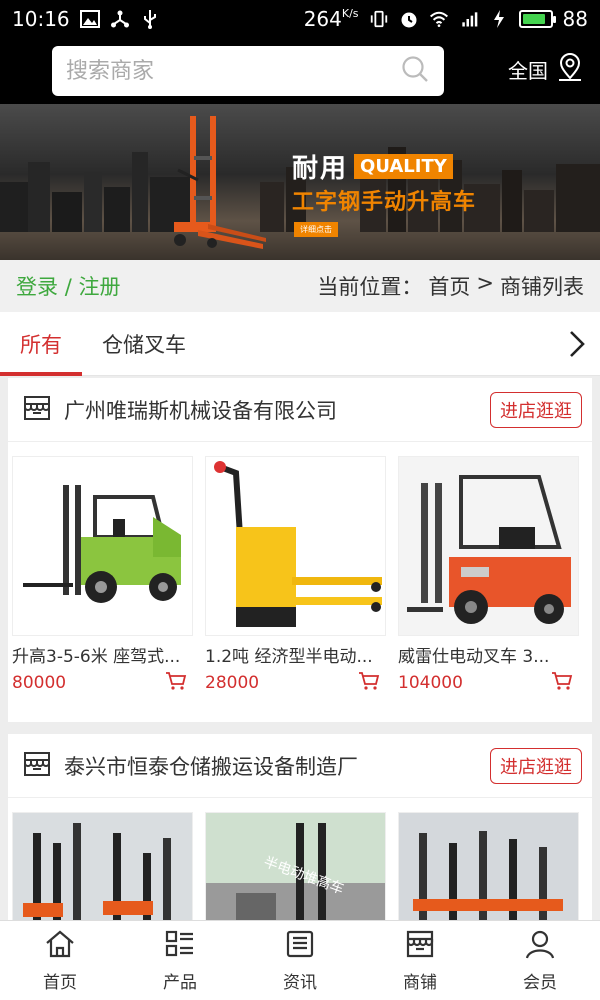  Describe the element at coordinates (180, 982) in the screenshot. I see `nav-label: 产品` at that location.